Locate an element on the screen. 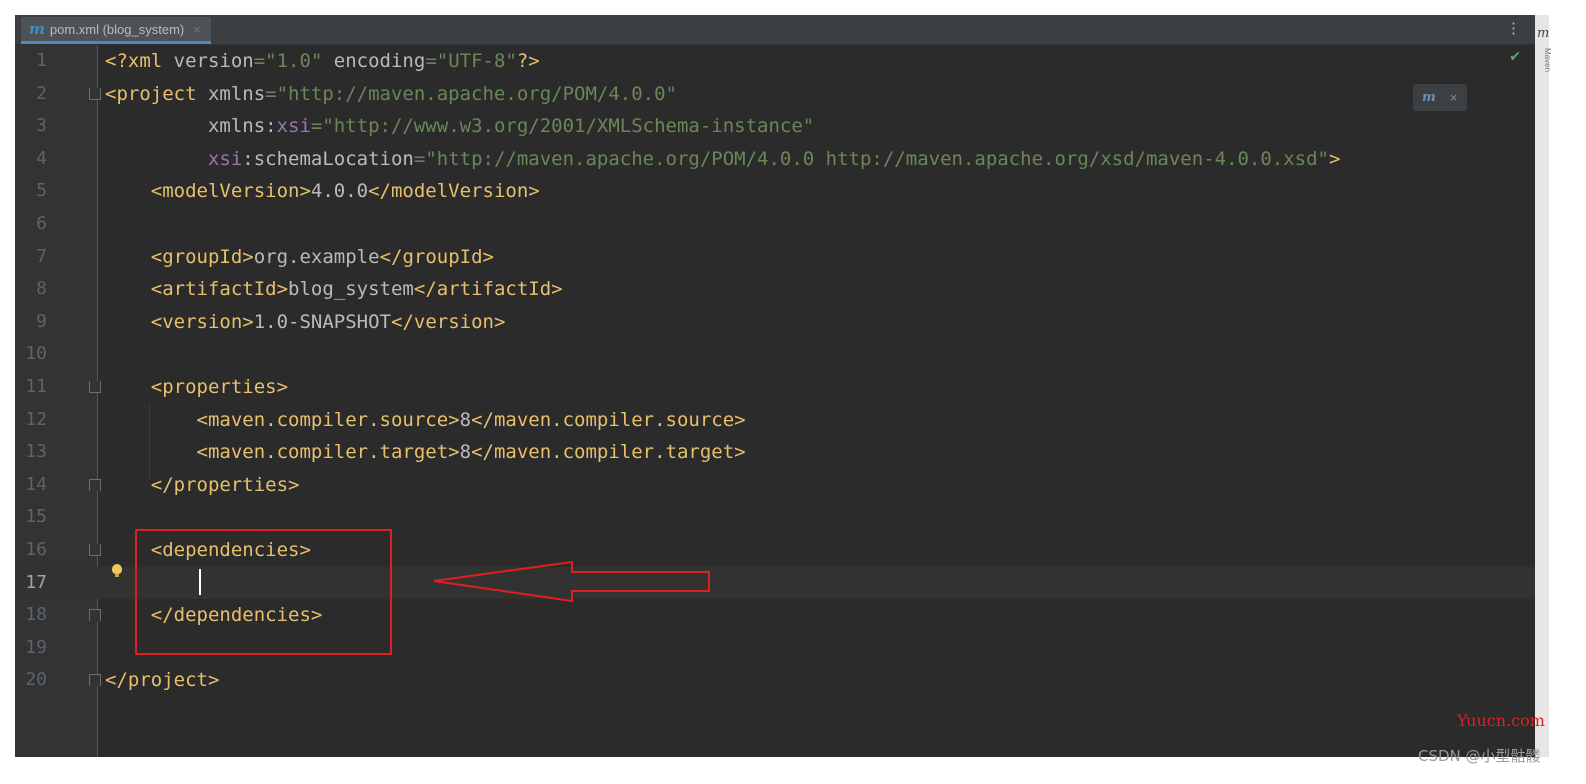 The width and height of the screenshot is (1586, 784). annotation-arrow is located at coordinates (571, 581).